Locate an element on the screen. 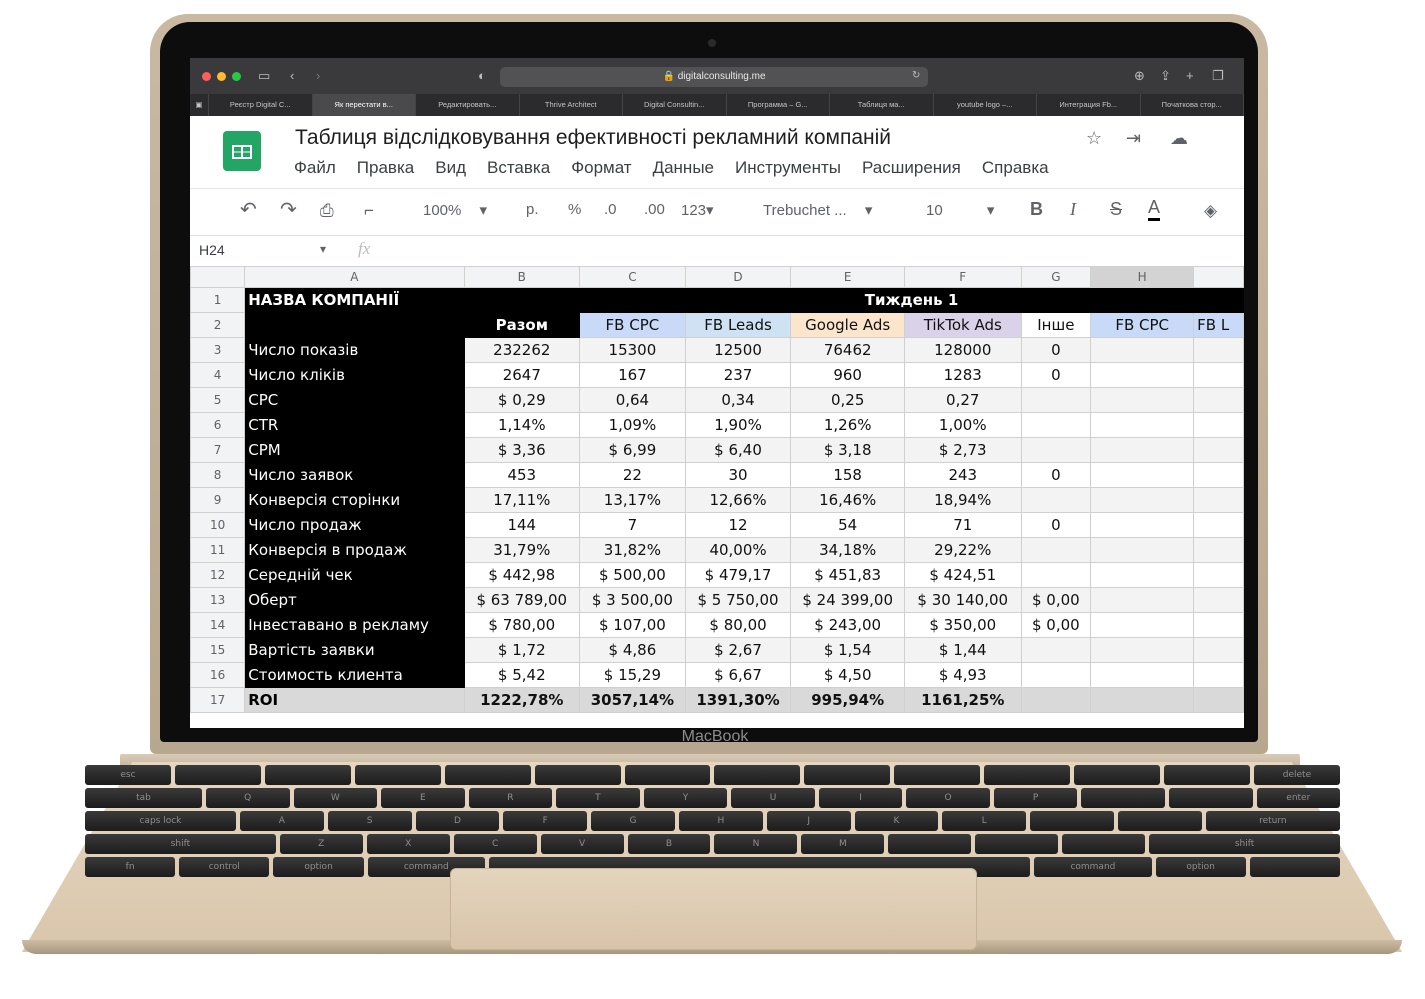  column-header: C is located at coordinates (632, 277).